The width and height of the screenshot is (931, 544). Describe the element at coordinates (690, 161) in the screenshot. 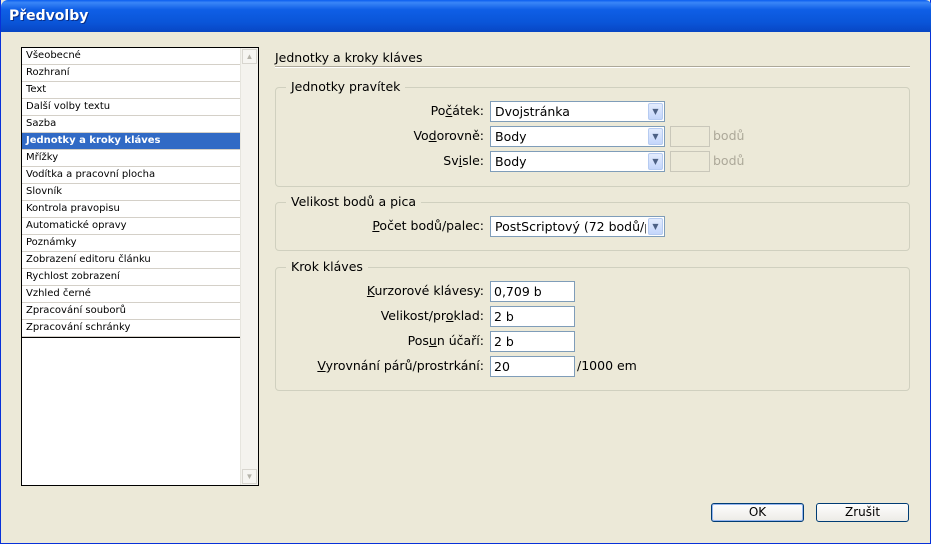

I see `vertical-points-input` at that location.